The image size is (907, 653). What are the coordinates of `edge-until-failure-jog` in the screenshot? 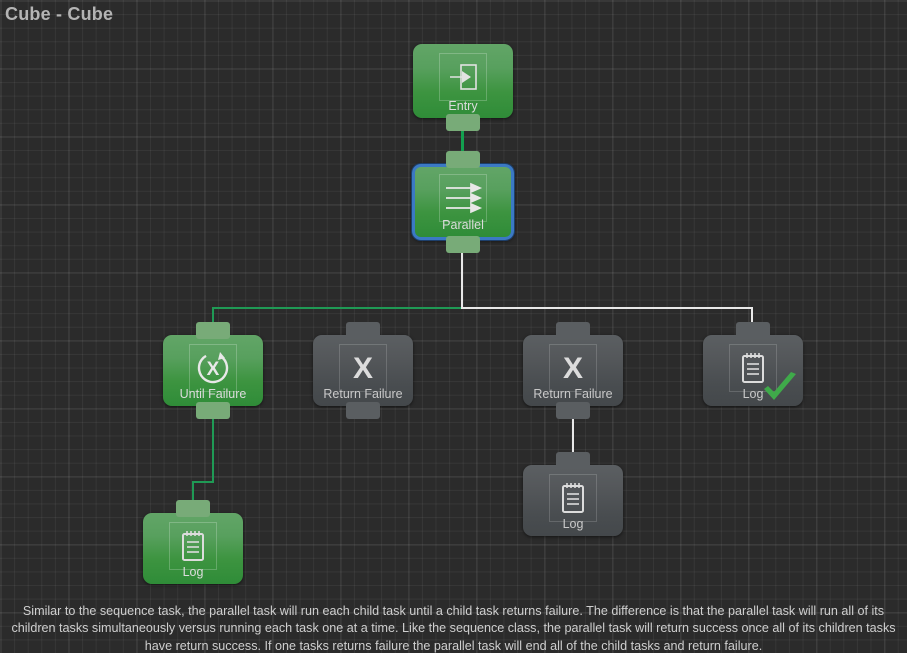 It's located at (203, 482).